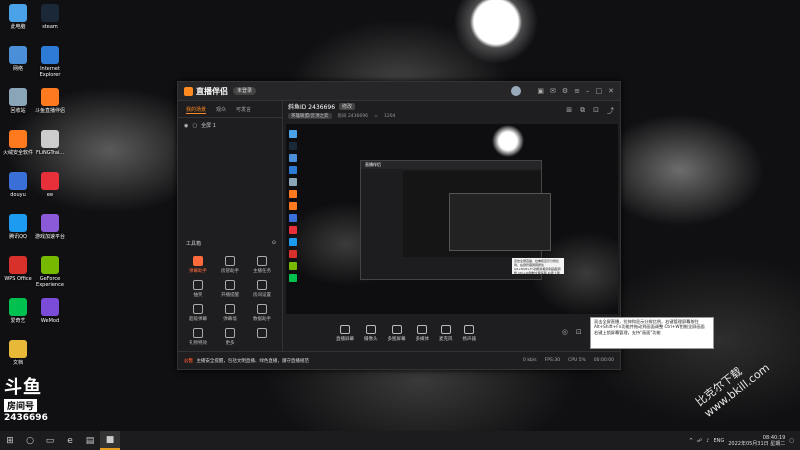  What do you see at coordinates (371, 333) in the screenshot?
I see `source-control-button: 摄像头` at bounding box center [371, 333].